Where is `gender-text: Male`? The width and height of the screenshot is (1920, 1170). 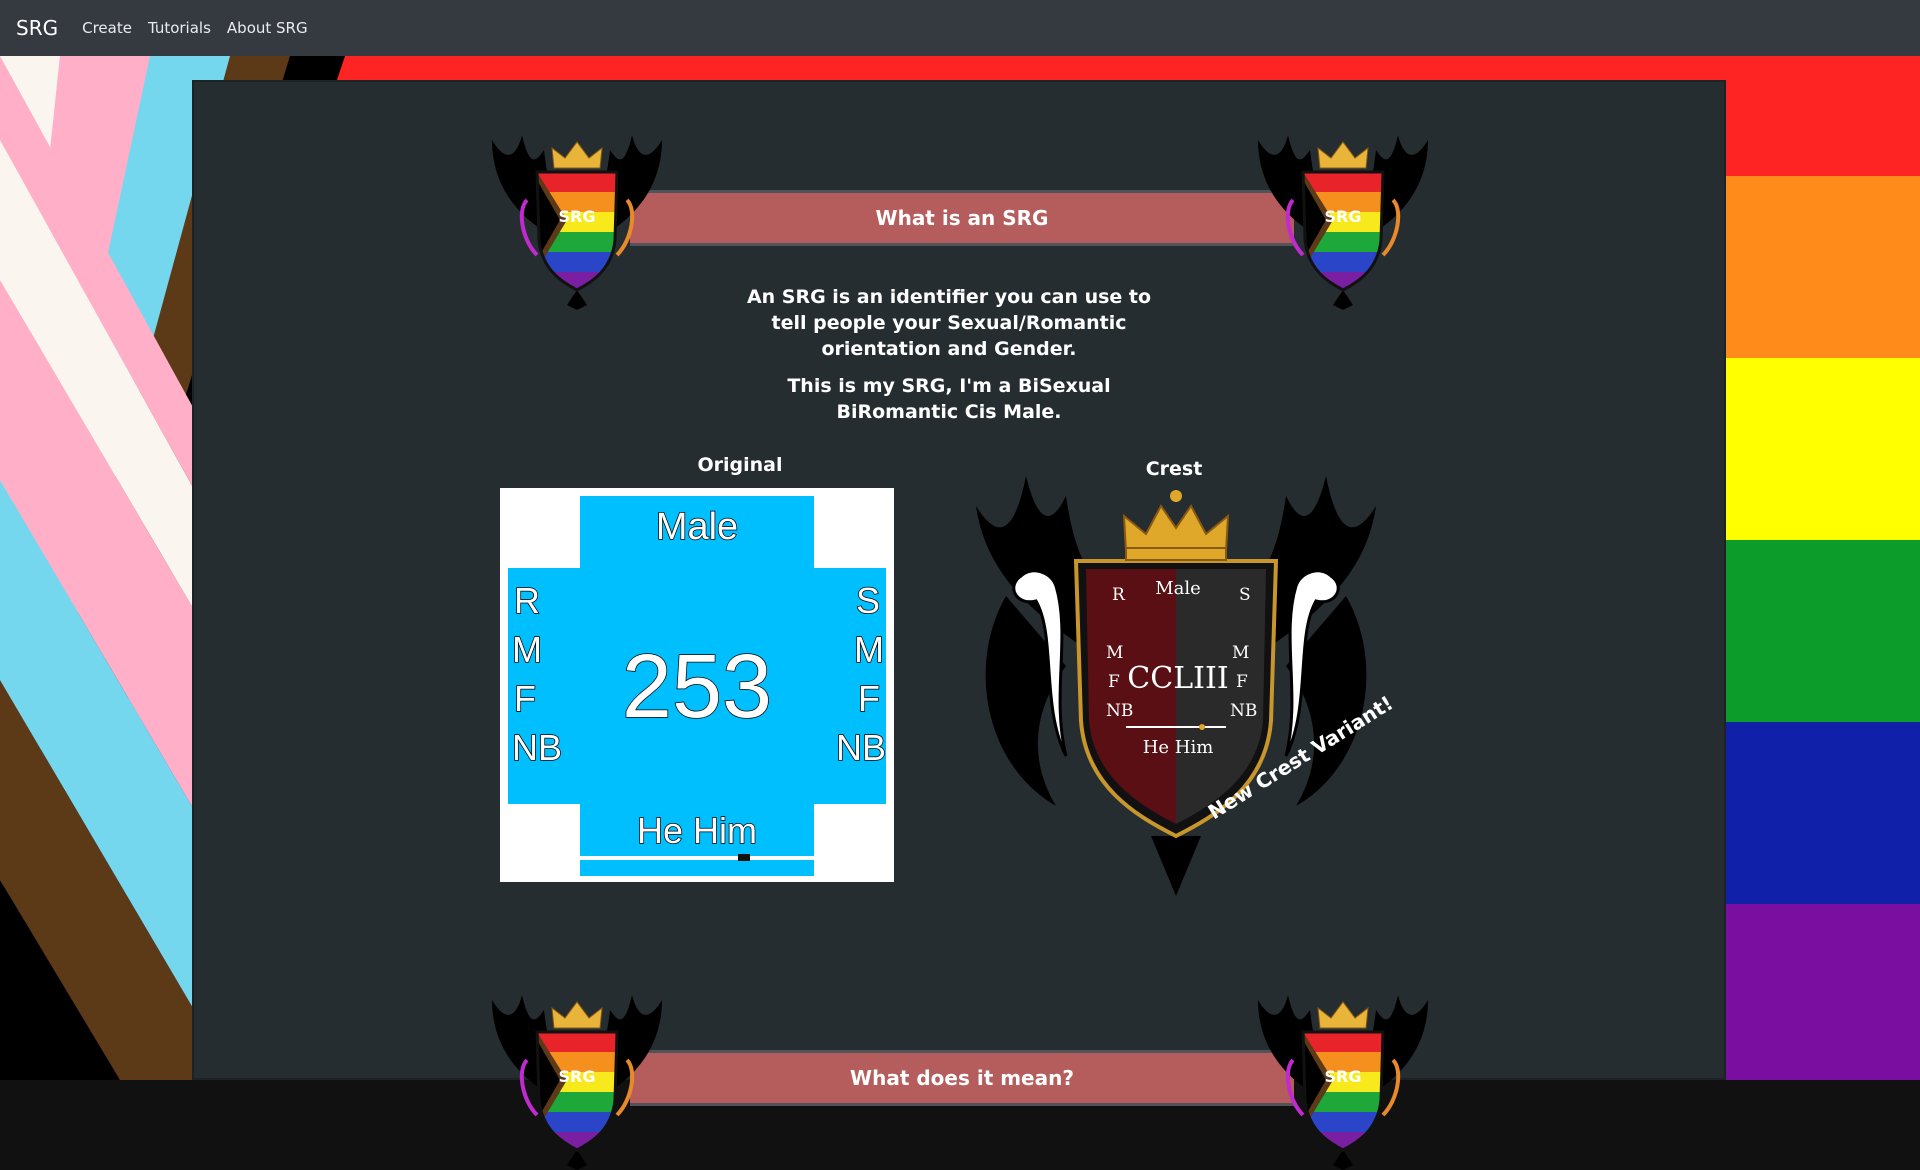
gender-text: Male is located at coordinates (697, 527).